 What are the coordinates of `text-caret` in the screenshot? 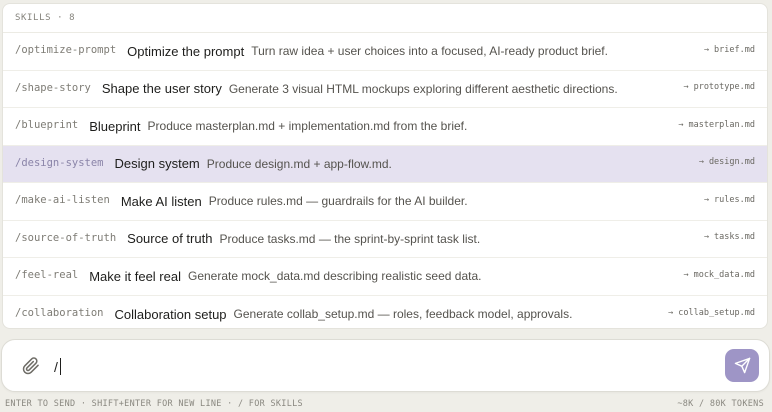 It's located at (60, 366).